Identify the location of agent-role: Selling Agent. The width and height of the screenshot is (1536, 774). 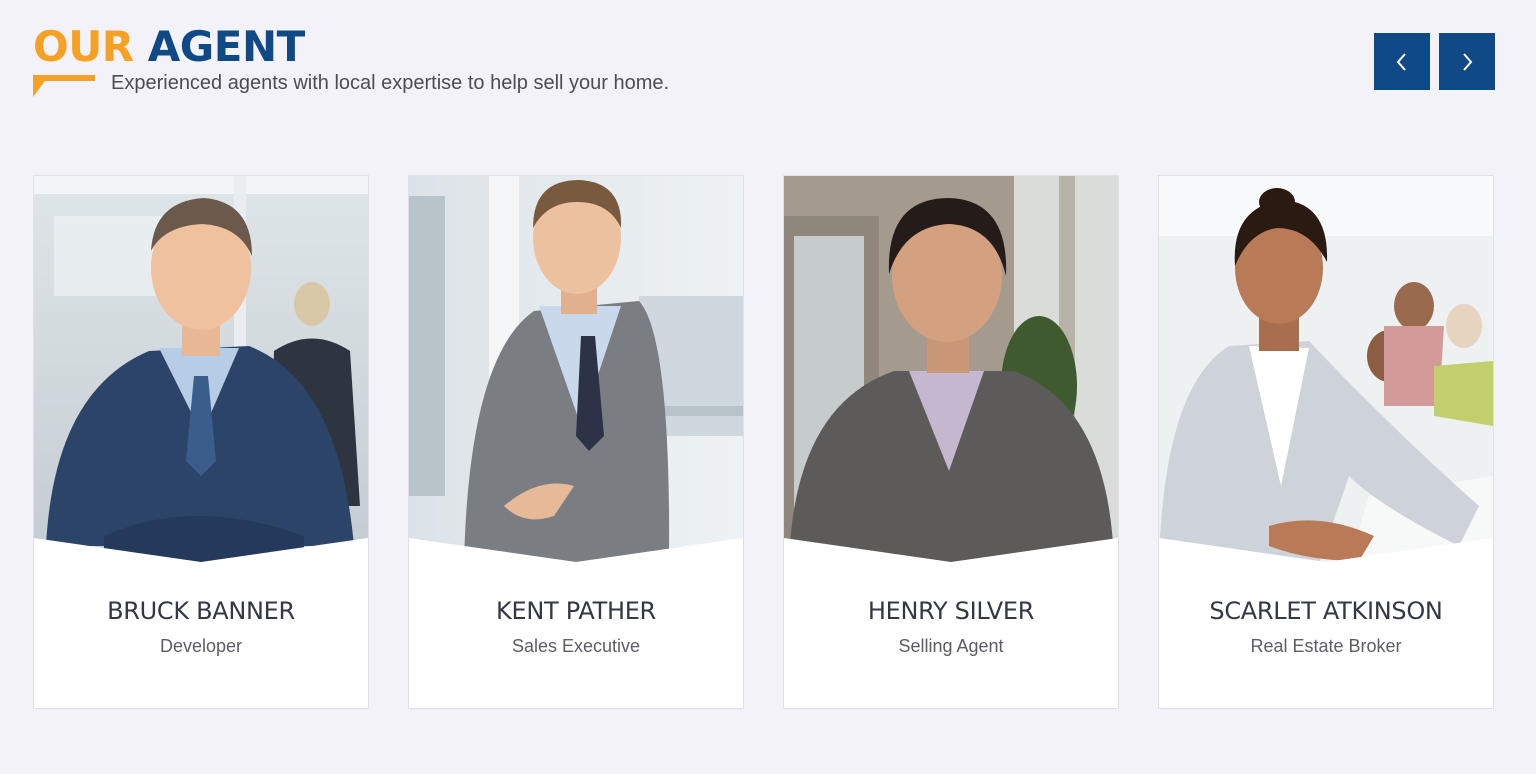
(951, 646).